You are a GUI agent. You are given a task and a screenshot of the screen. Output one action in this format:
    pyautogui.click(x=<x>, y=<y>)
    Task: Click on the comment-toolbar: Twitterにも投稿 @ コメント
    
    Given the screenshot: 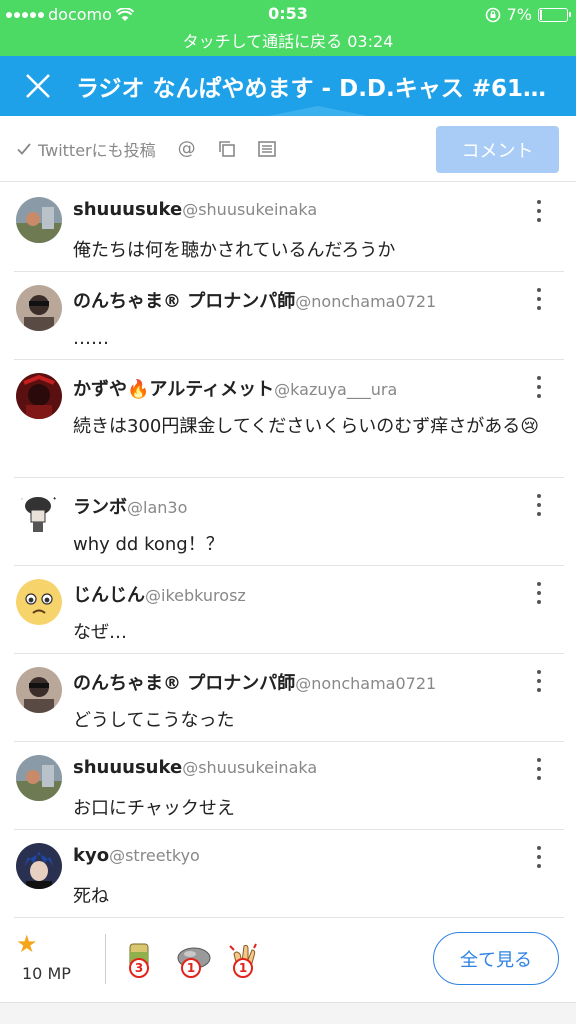 What is the action you would take?
    pyautogui.click(x=288, y=149)
    